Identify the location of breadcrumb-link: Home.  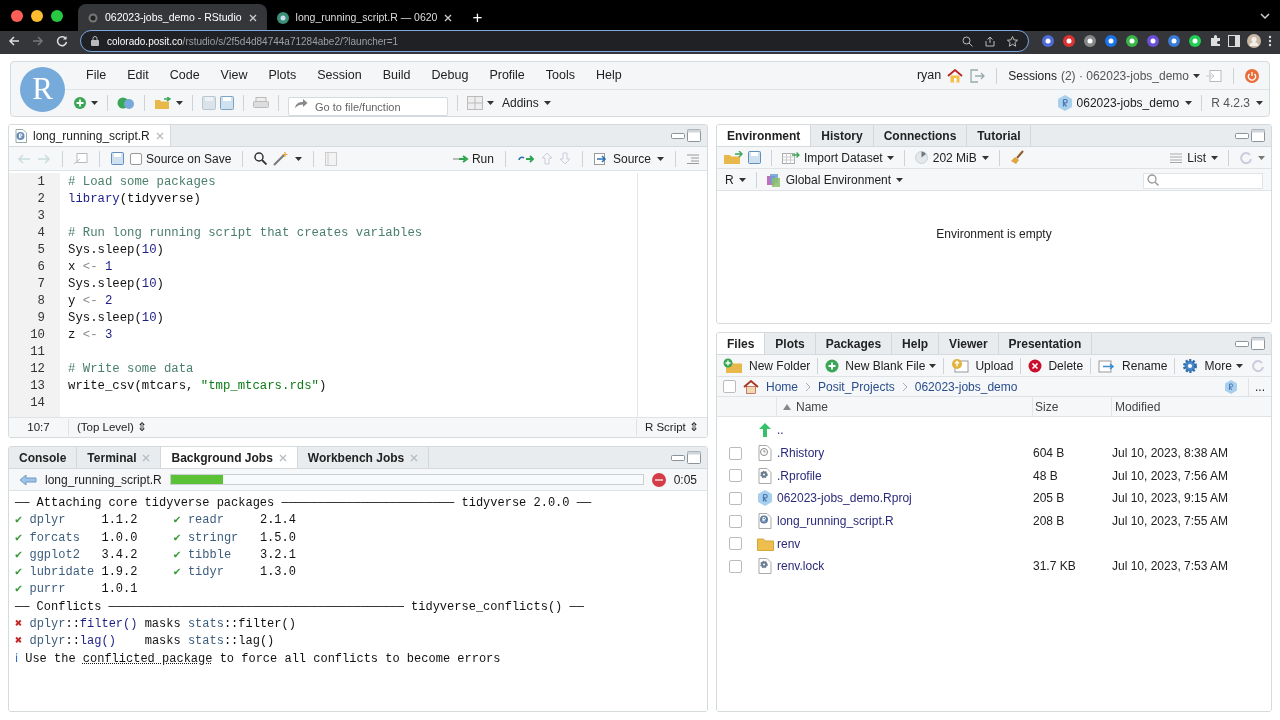
(782, 386).